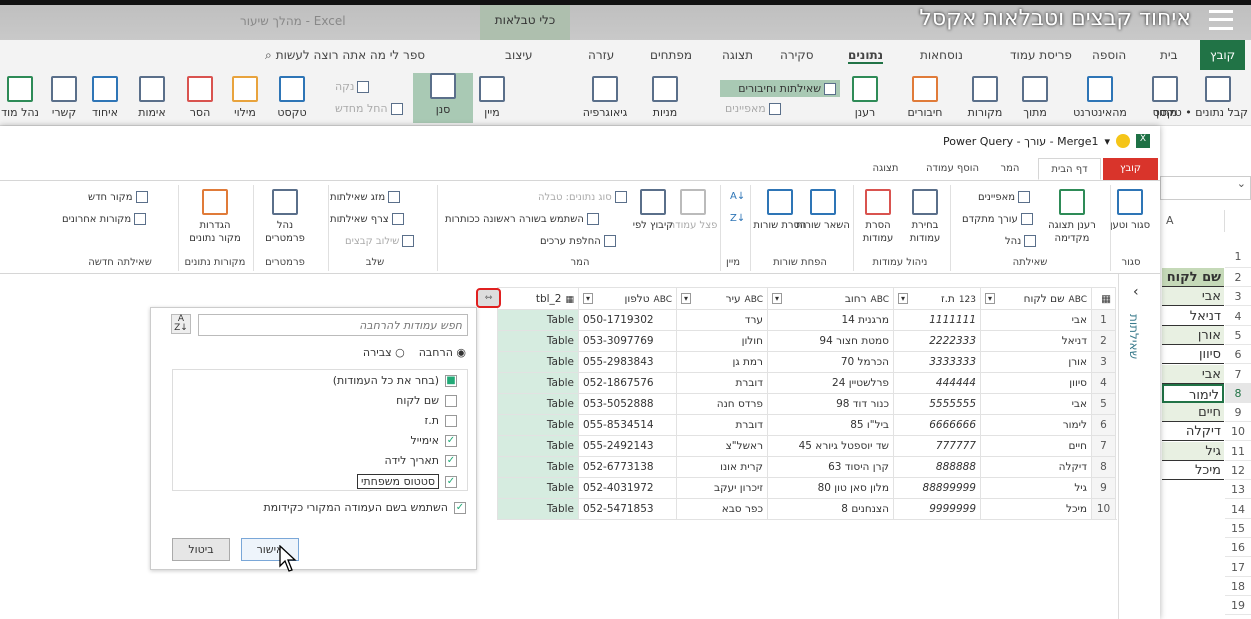 Image resolution: width=1251 pixels, height=619 pixels. Describe the element at coordinates (830, 362) in the screenshot. I see `table-cell: הכרמל 70` at that location.